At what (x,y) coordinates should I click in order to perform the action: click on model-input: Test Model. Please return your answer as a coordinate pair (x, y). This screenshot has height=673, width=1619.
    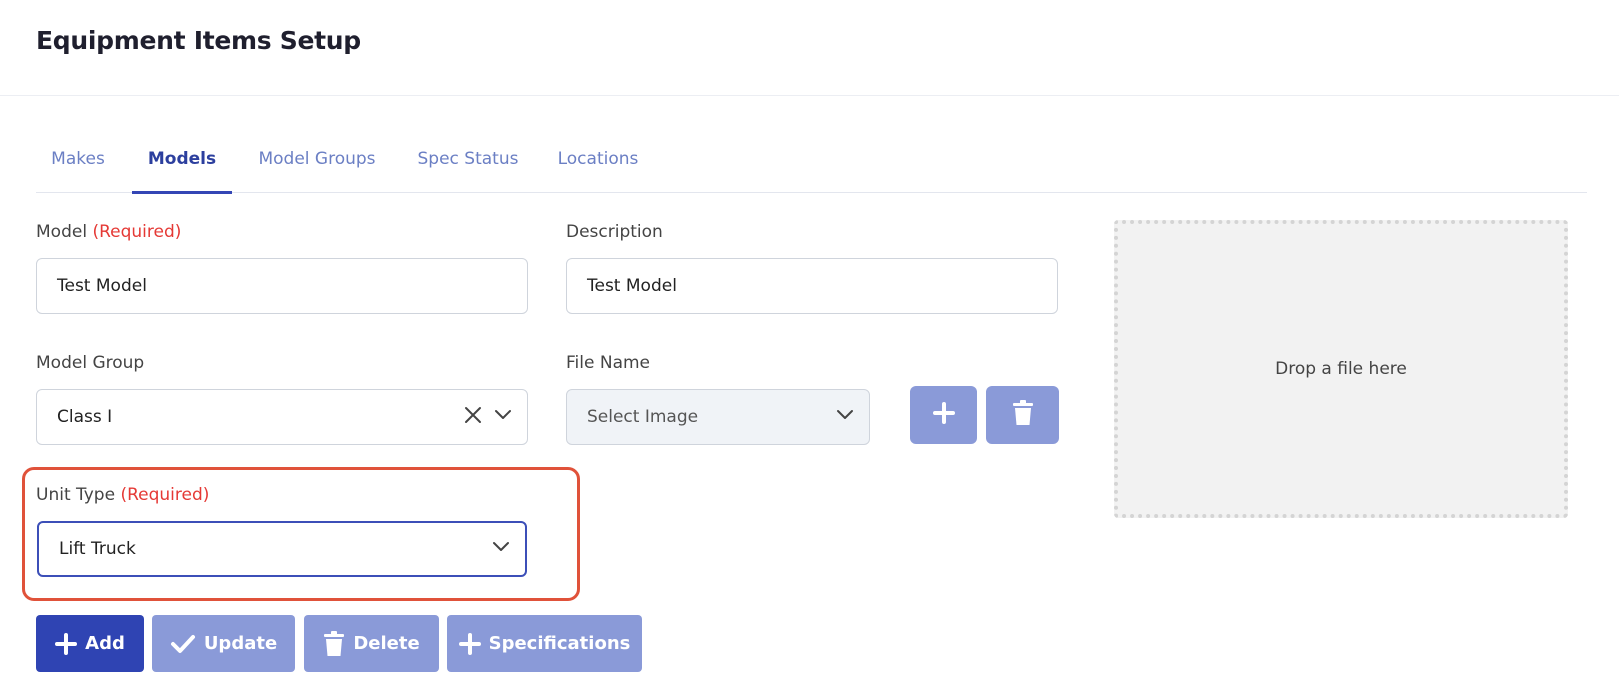
    Looking at the image, I should click on (282, 286).